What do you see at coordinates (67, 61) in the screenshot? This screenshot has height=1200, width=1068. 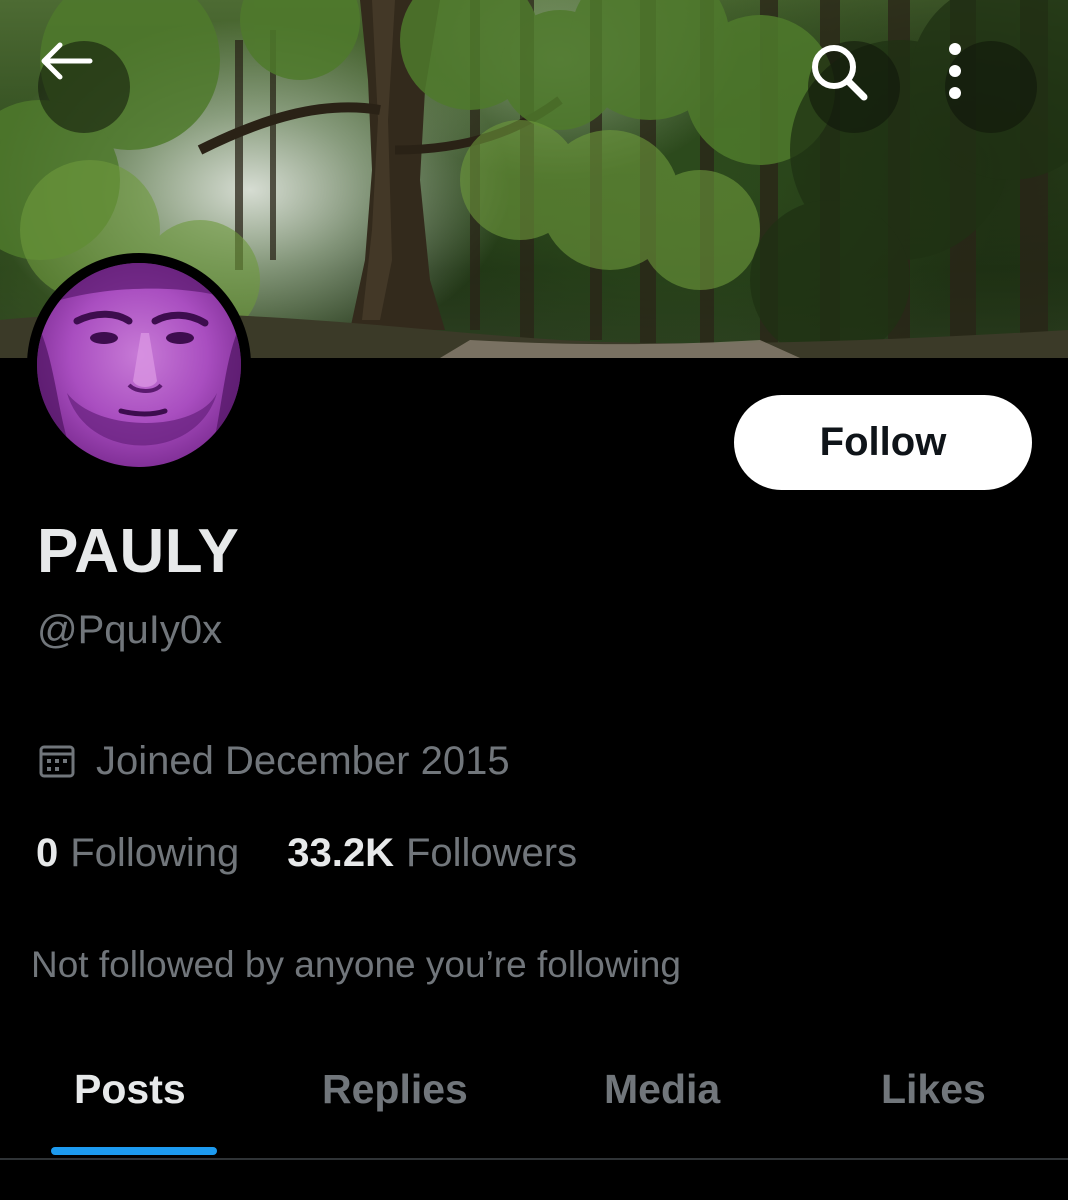 I see `arrow-left-icon` at bounding box center [67, 61].